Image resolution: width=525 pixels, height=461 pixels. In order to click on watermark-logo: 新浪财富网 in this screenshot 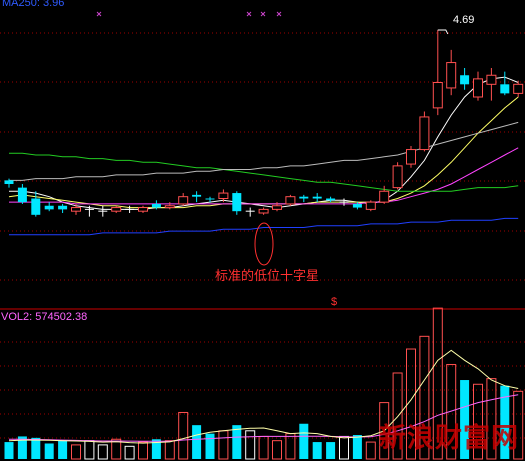, I will do `click(449, 438)`.